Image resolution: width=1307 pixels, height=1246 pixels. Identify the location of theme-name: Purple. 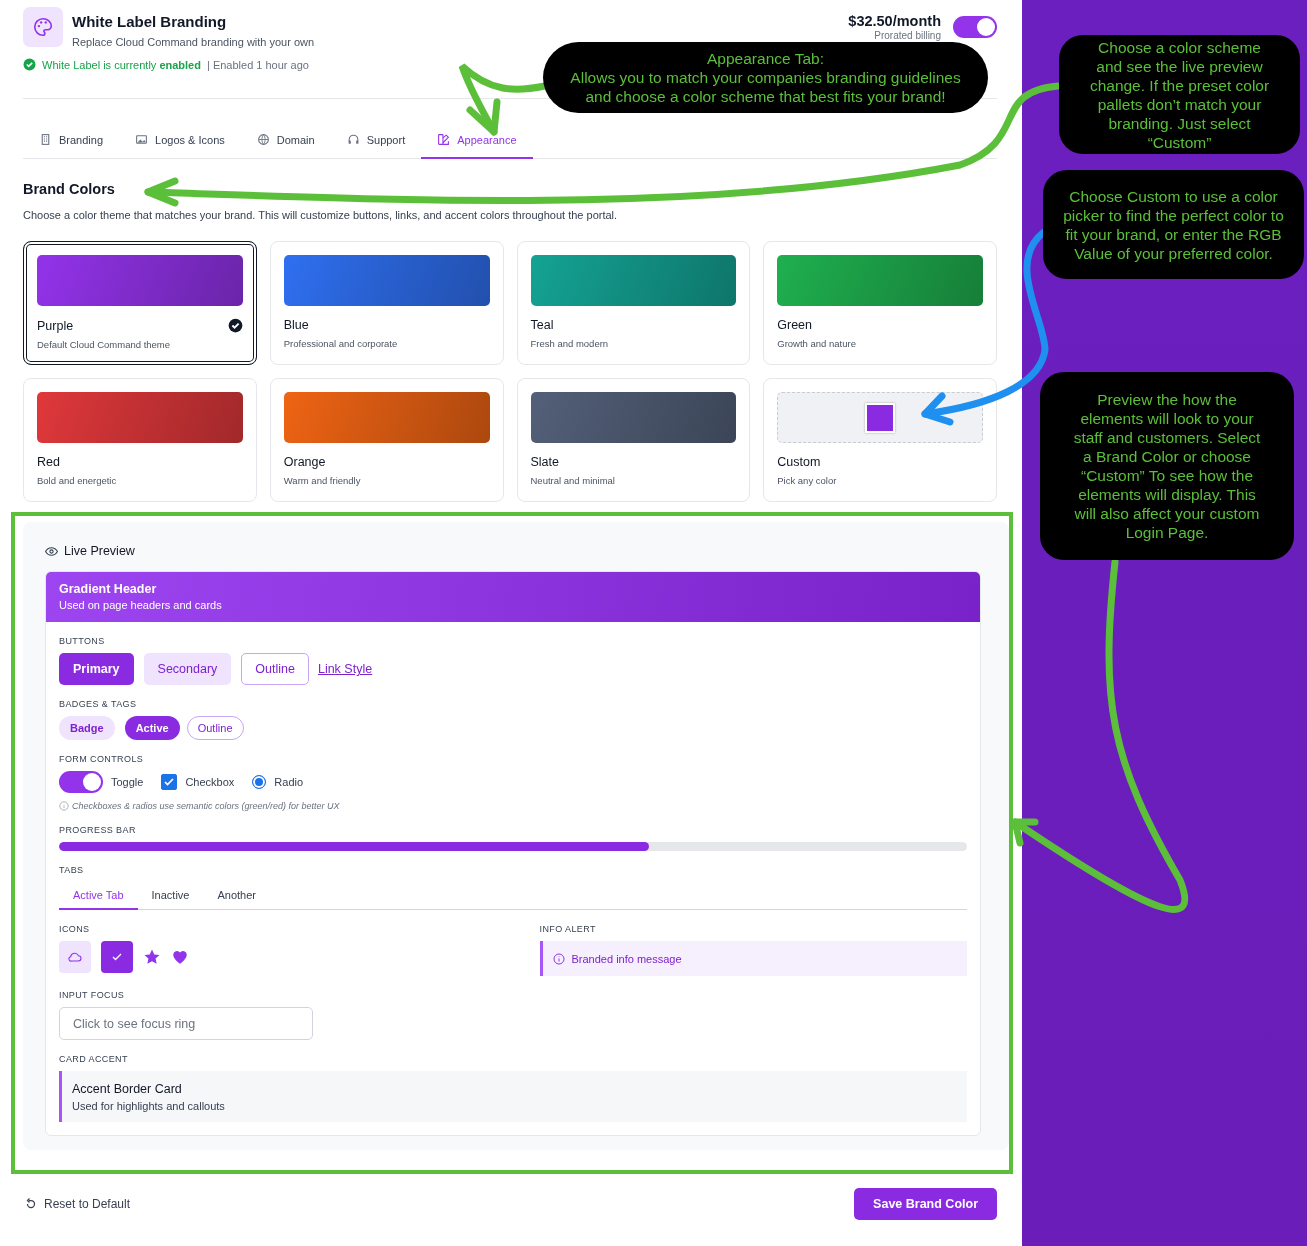
(55, 325).